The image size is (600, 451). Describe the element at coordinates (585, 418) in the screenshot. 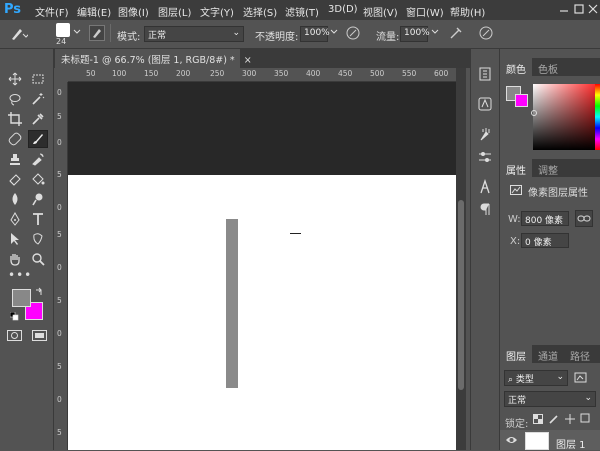

I see `lock-artboard-icon` at that location.